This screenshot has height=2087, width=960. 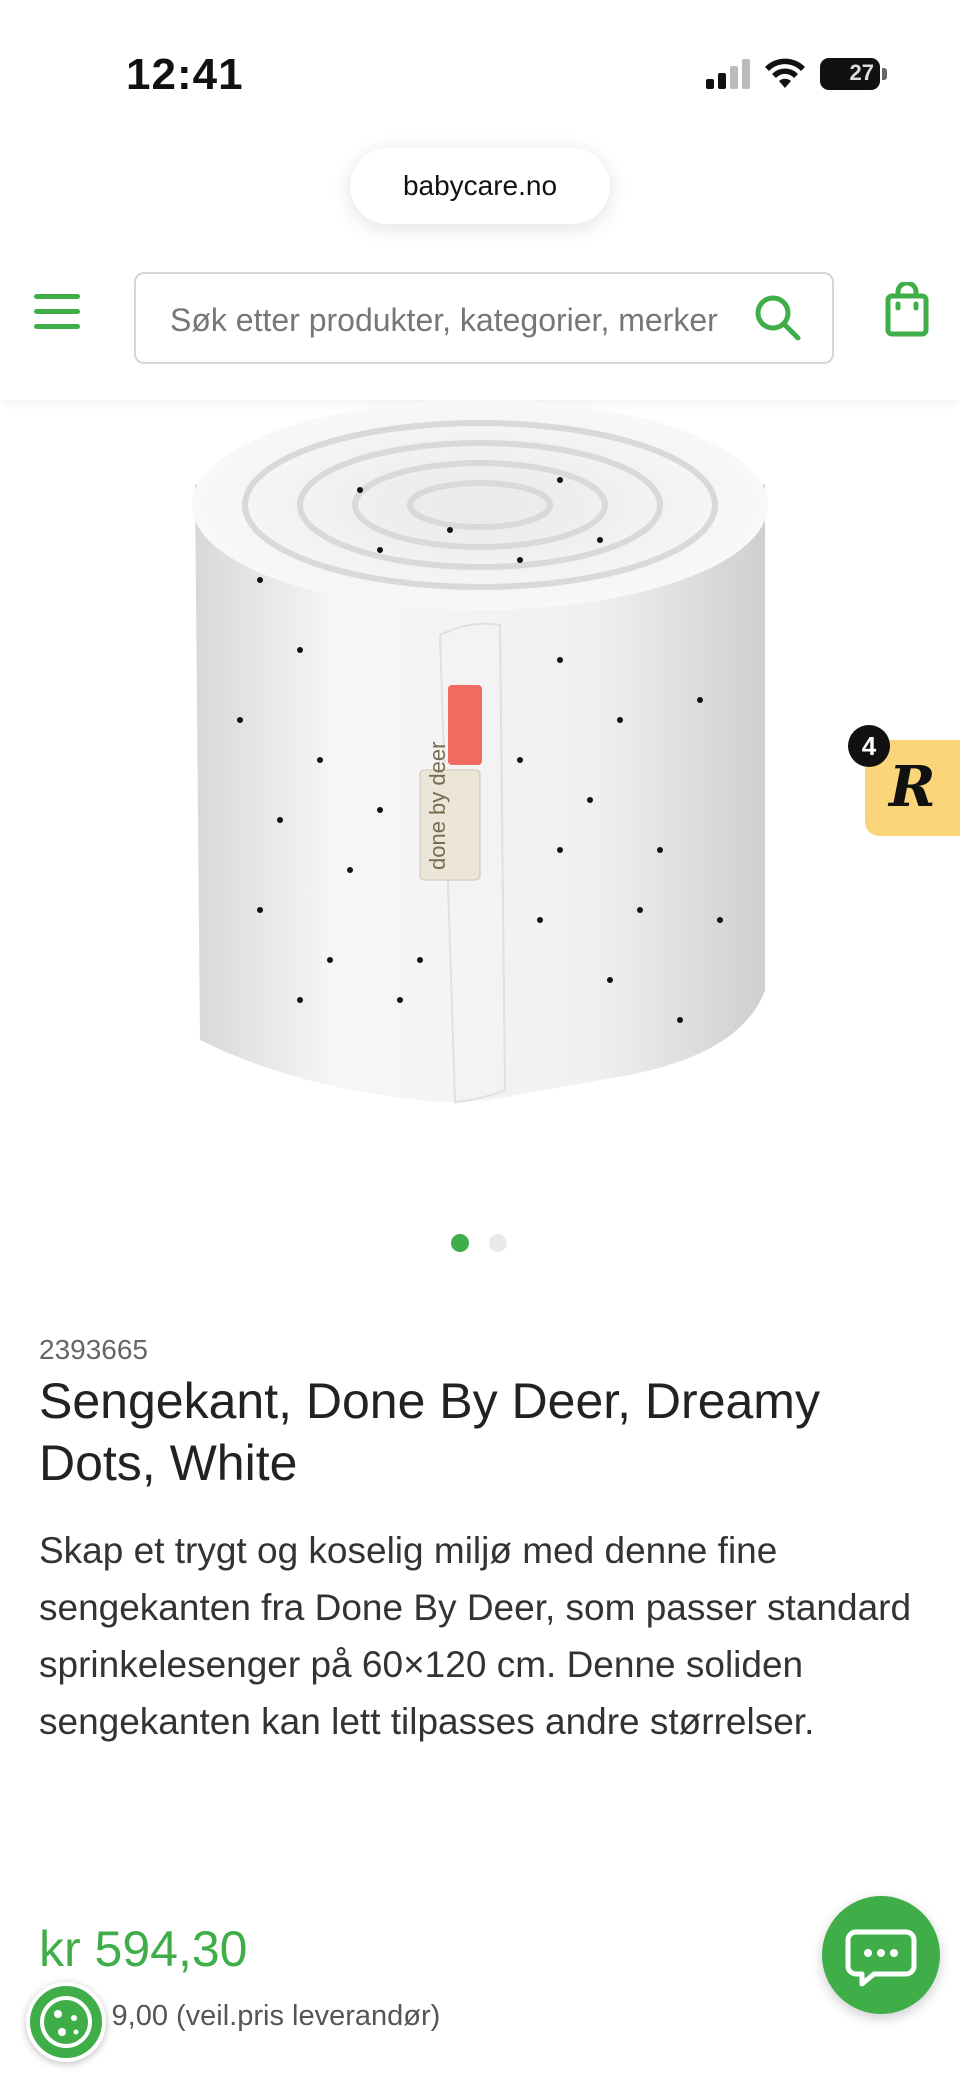 I want to click on product-sku: 2393665, so click(x=94, y=1349).